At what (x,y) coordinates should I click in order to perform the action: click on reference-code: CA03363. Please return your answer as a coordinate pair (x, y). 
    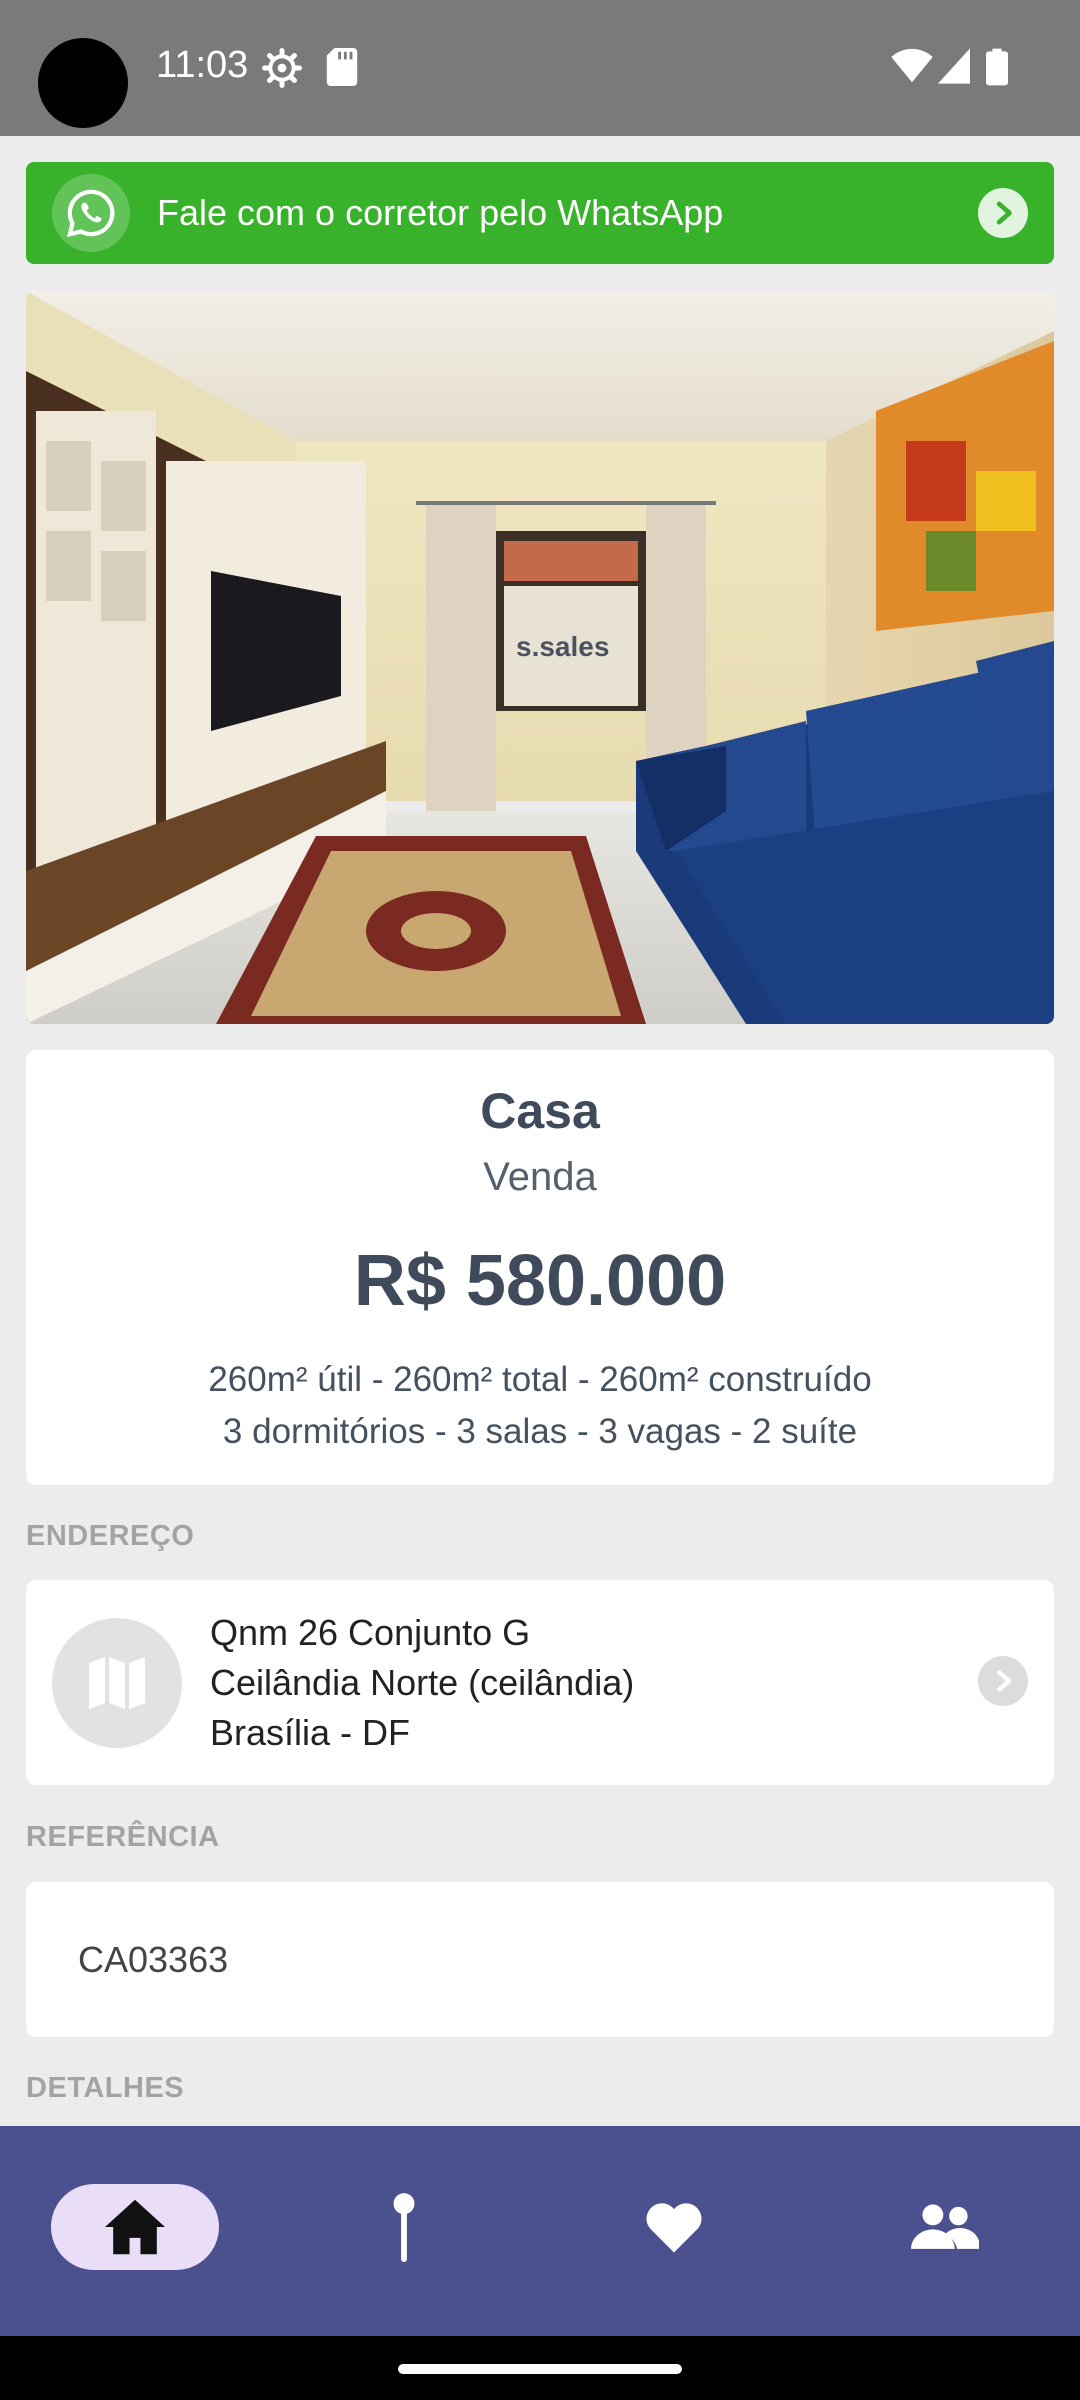
    Looking at the image, I should click on (153, 1959).